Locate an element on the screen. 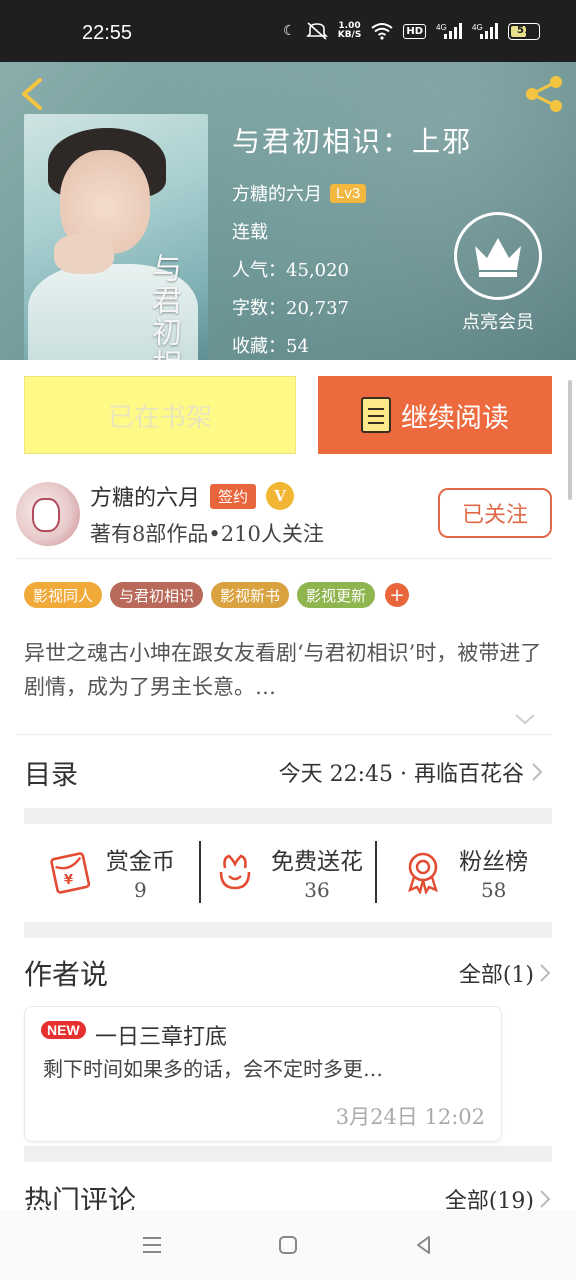 The width and height of the screenshot is (576, 1280). tag-item: 影视更新 is located at coordinates (336, 595).